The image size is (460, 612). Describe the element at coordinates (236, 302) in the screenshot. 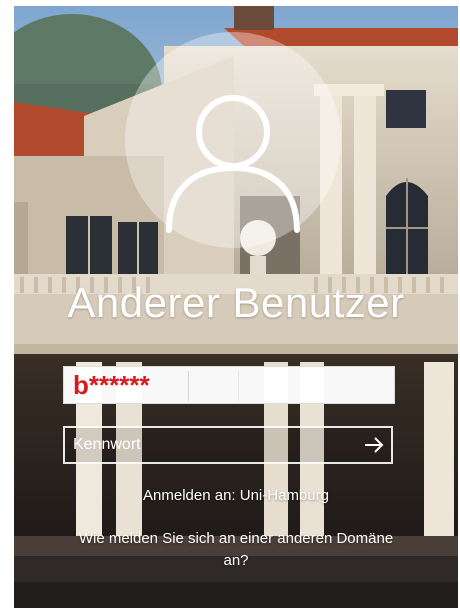

I see `user-display-name: Anderer Benutzer` at that location.